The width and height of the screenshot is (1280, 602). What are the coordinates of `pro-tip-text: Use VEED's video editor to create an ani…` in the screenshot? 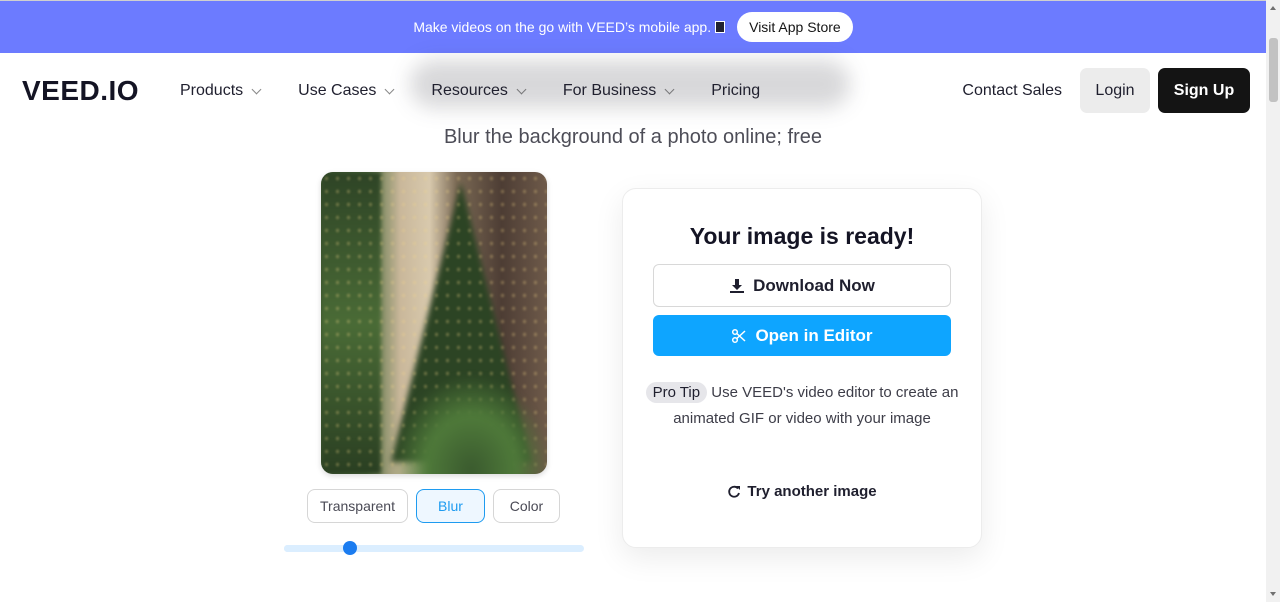 It's located at (816, 405).